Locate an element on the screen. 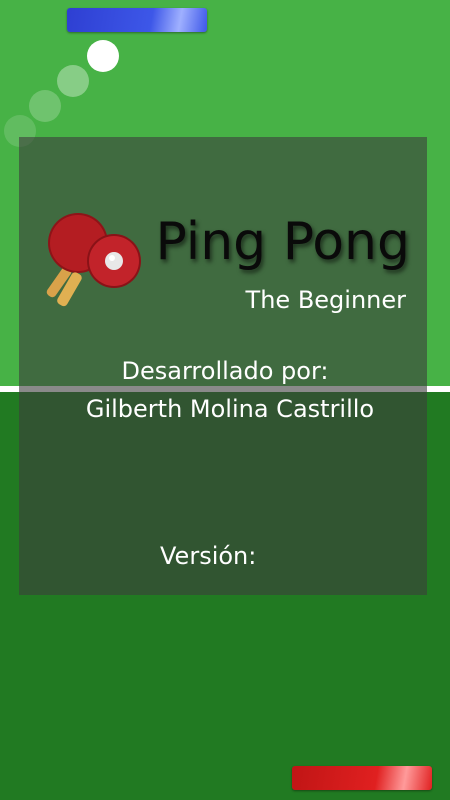  developer-name: Gilberth Molina Castrillo is located at coordinates (230, 409).